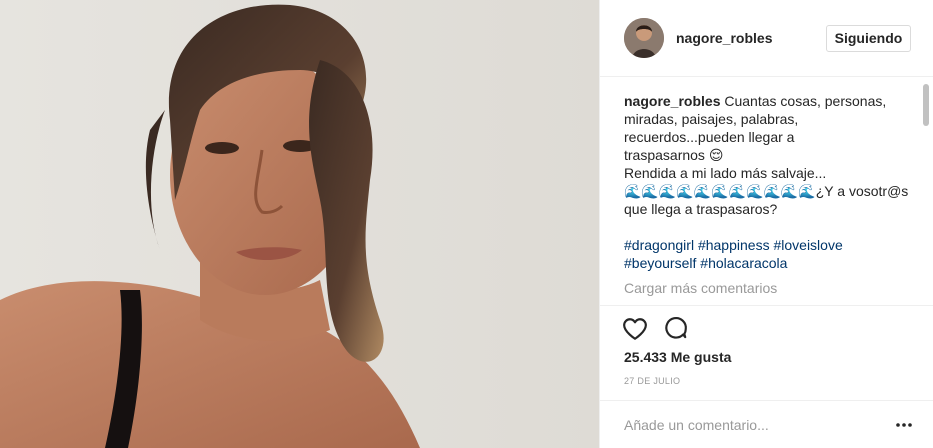  I want to click on following-button: Siguiendo, so click(868, 38).